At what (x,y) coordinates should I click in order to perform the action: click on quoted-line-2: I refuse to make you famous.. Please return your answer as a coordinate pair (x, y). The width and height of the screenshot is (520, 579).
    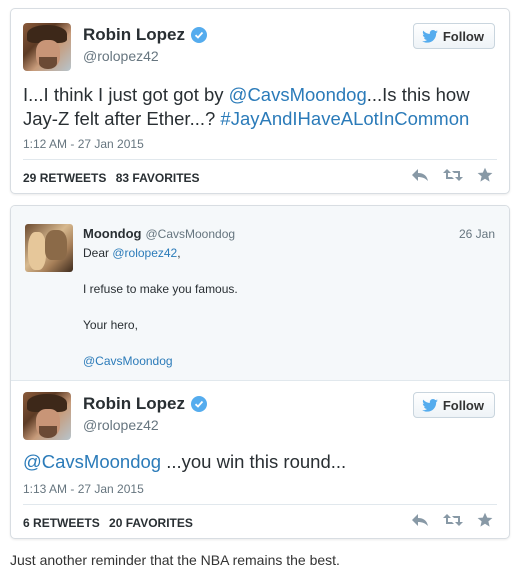
    Looking at the image, I should click on (160, 289).